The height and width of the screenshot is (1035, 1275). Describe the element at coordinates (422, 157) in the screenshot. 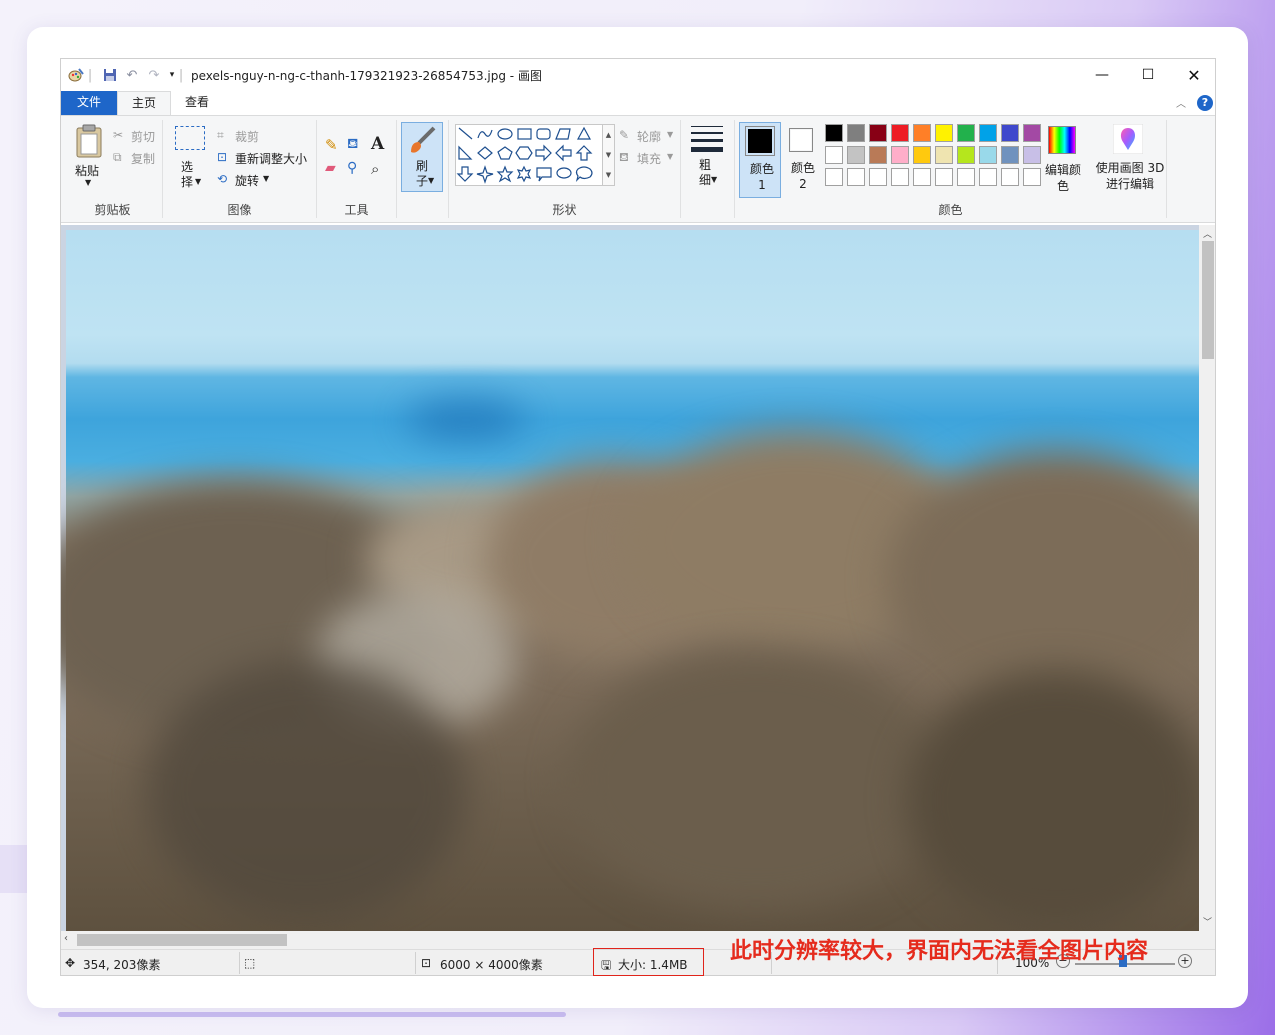

I see `brush-button: 刷子 ▼` at that location.